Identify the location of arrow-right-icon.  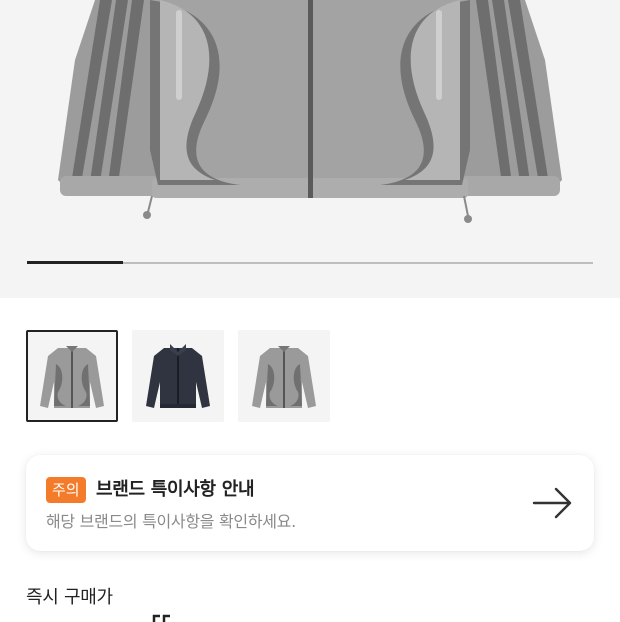
(553, 503).